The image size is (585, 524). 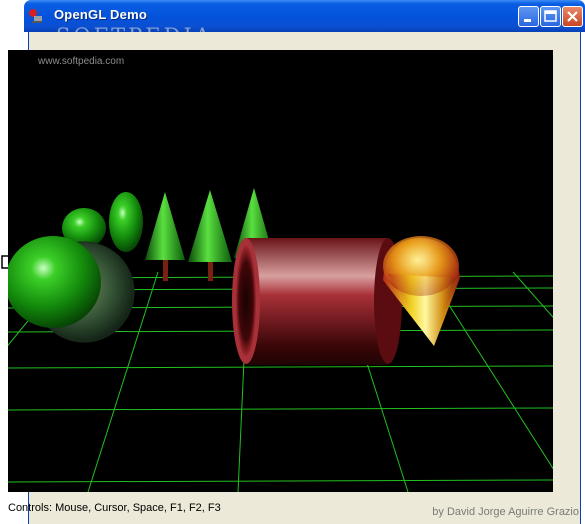 What do you see at coordinates (100, 14) in the screenshot?
I see `window-title: OpenGL Demo` at bounding box center [100, 14].